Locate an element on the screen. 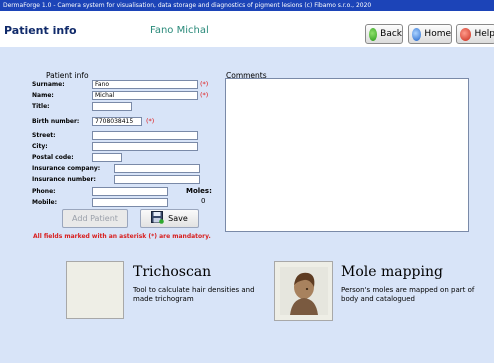 This screenshot has width=494, height=363. postal-code-field is located at coordinates (107, 157).